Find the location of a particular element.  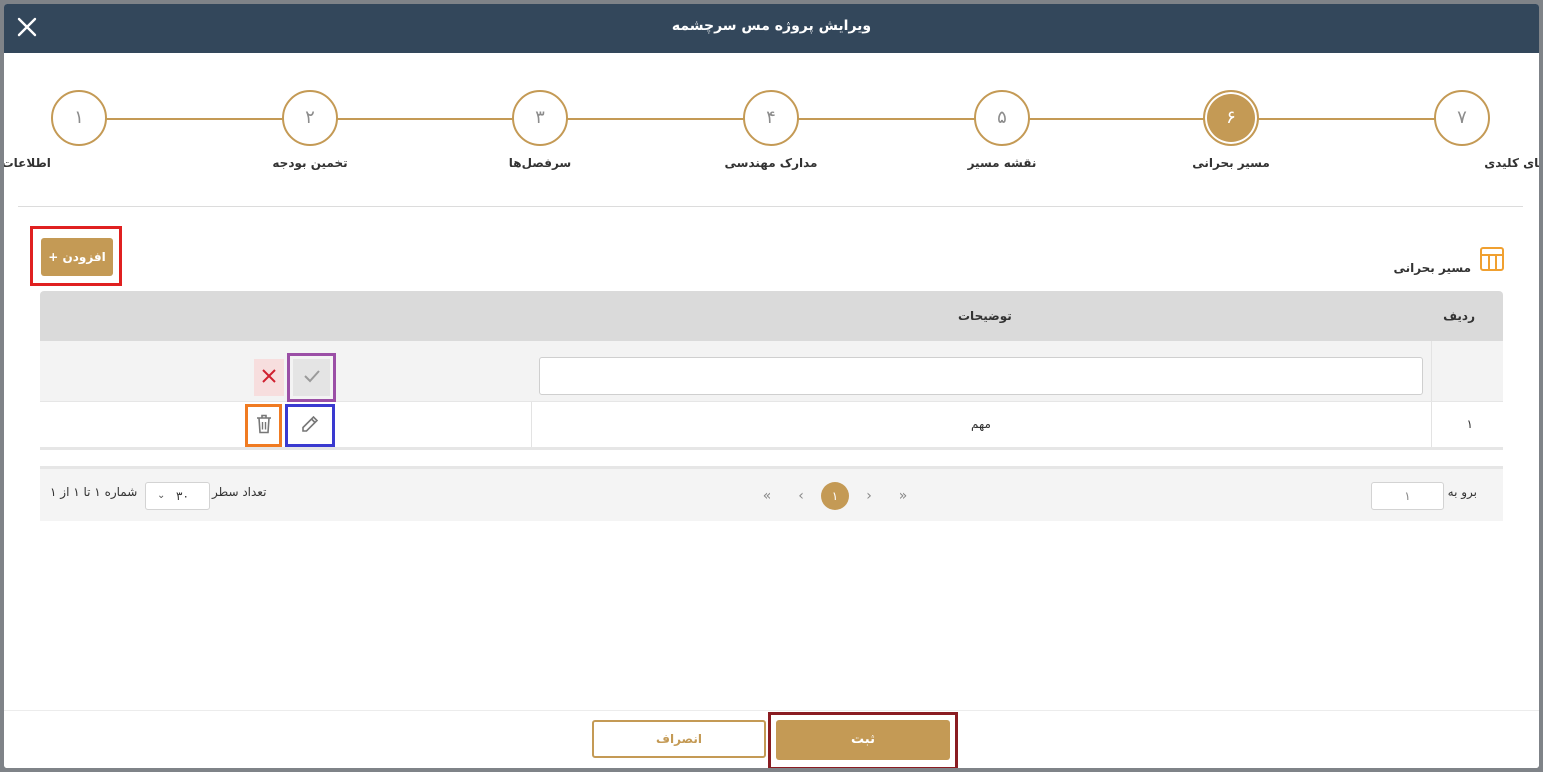

cancel-button: انصراف is located at coordinates (679, 739).